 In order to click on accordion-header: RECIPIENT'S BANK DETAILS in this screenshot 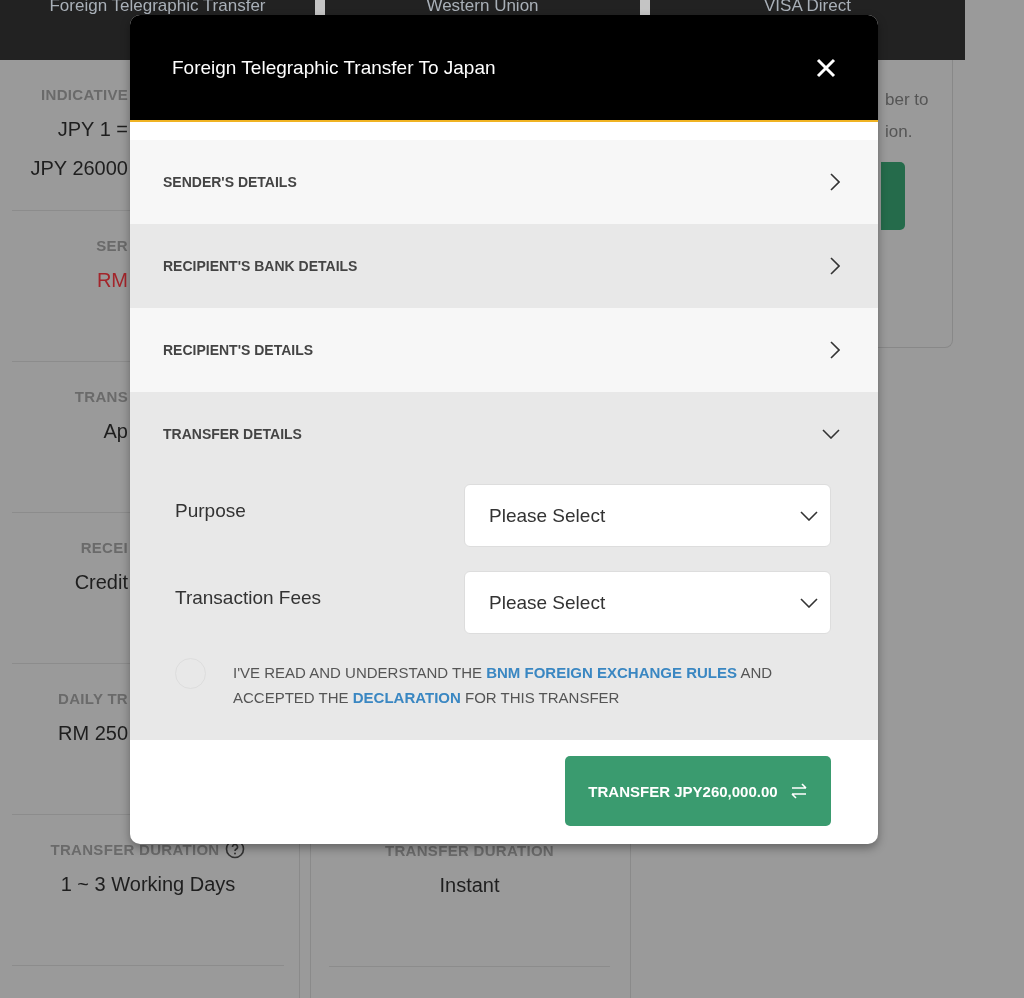, I will do `click(504, 266)`.